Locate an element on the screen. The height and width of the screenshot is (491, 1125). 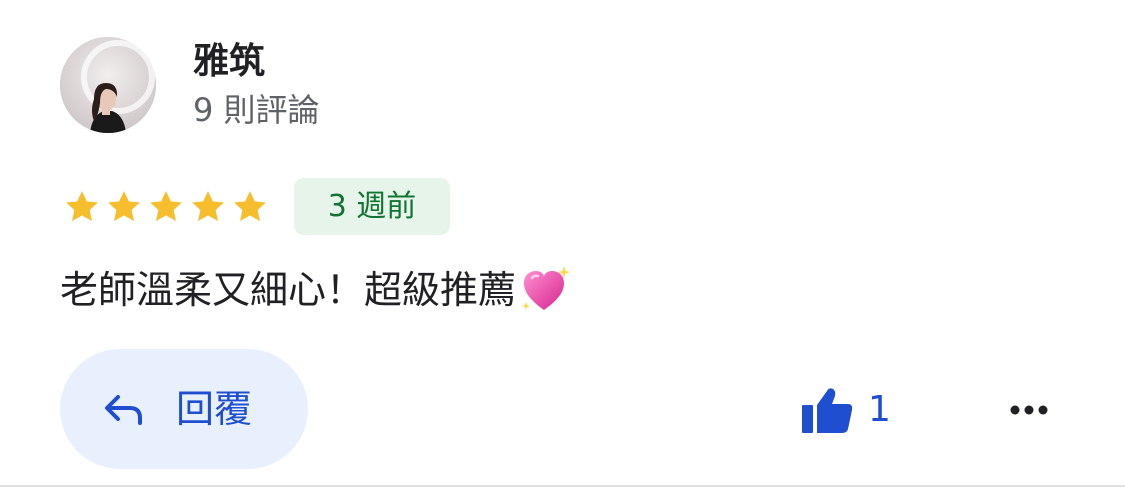
sparkling-heart-icon is located at coordinates (546, 288).